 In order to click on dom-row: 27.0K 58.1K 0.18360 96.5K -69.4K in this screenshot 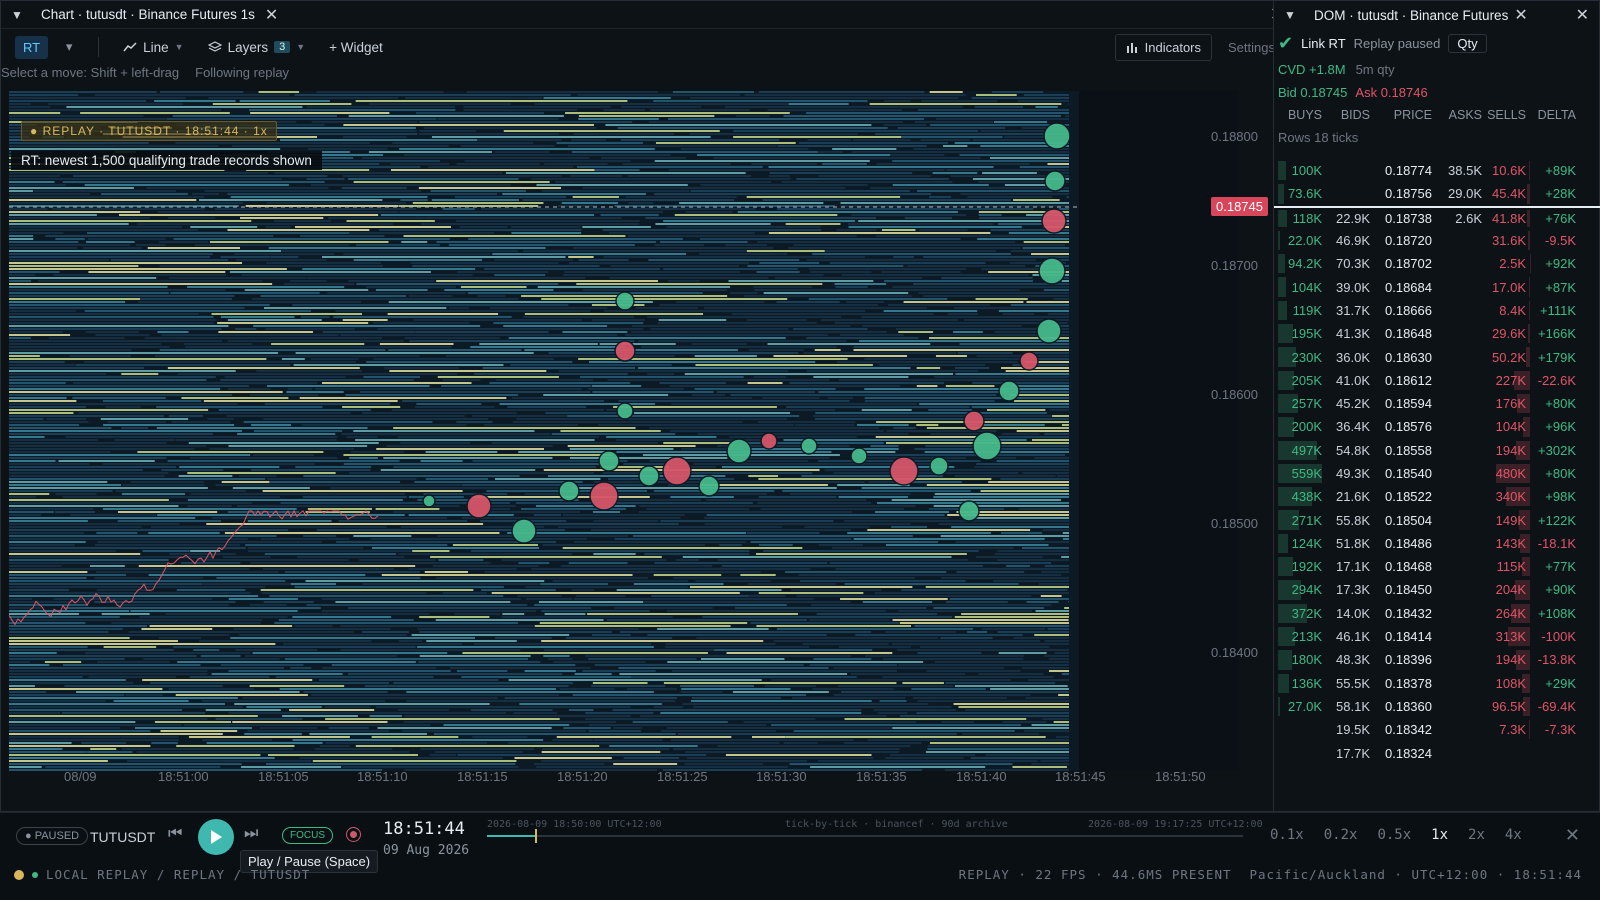, I will do `click(1437, 706)`.